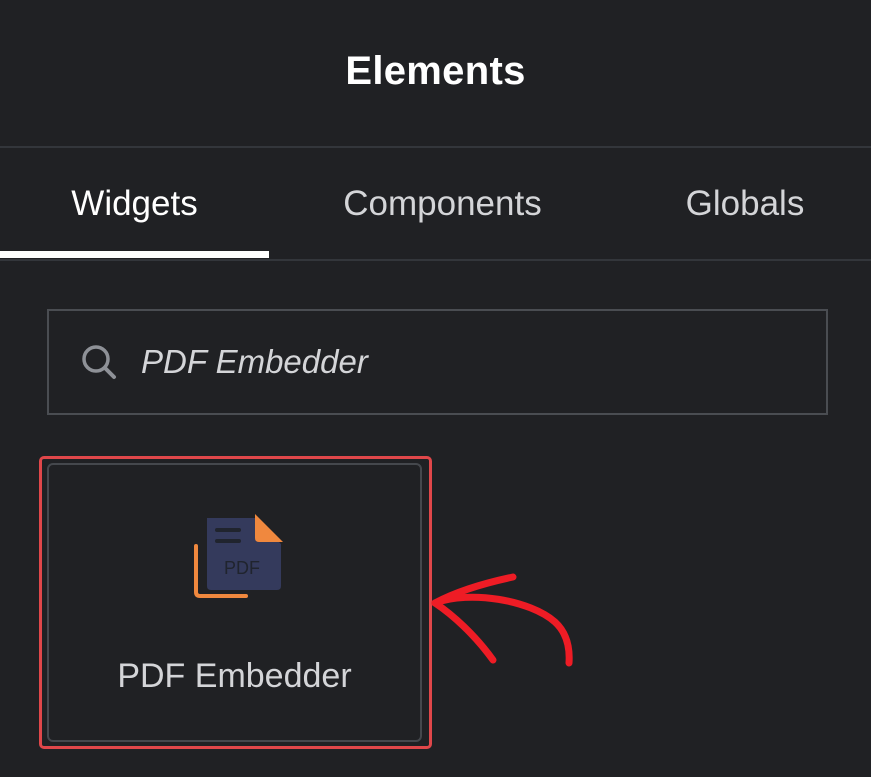 This screenshot has width=871, height=777. What do you see at coordinates (442, 203) in the screenshot?
I see `tab-components: Components` at bounding box center [442, 203].